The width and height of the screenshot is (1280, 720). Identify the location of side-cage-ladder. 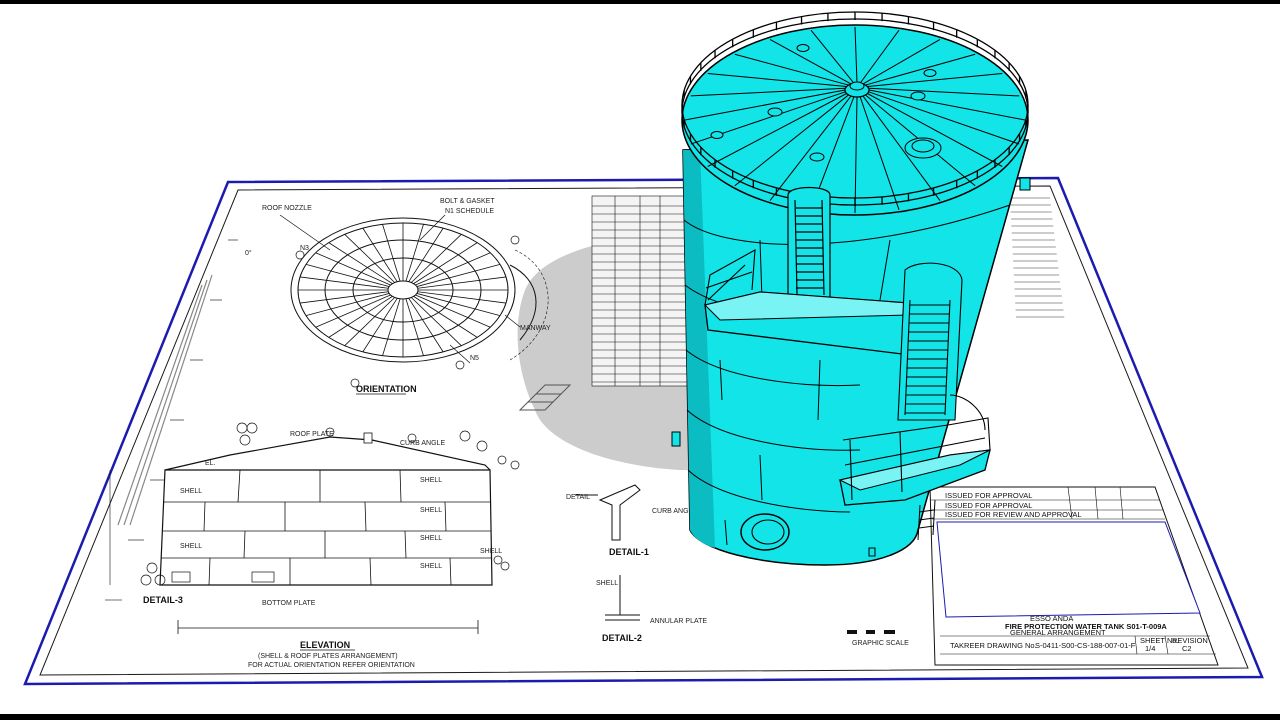
(930, 341).